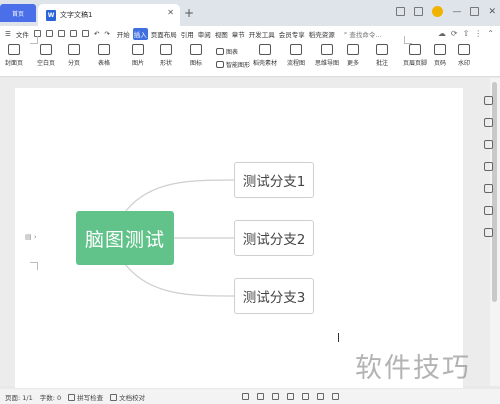 The width and height of the screenshot is (500, 404). Describe the element at coordinates (488, 188) in the screenshot. I see `image-icon` at that location.